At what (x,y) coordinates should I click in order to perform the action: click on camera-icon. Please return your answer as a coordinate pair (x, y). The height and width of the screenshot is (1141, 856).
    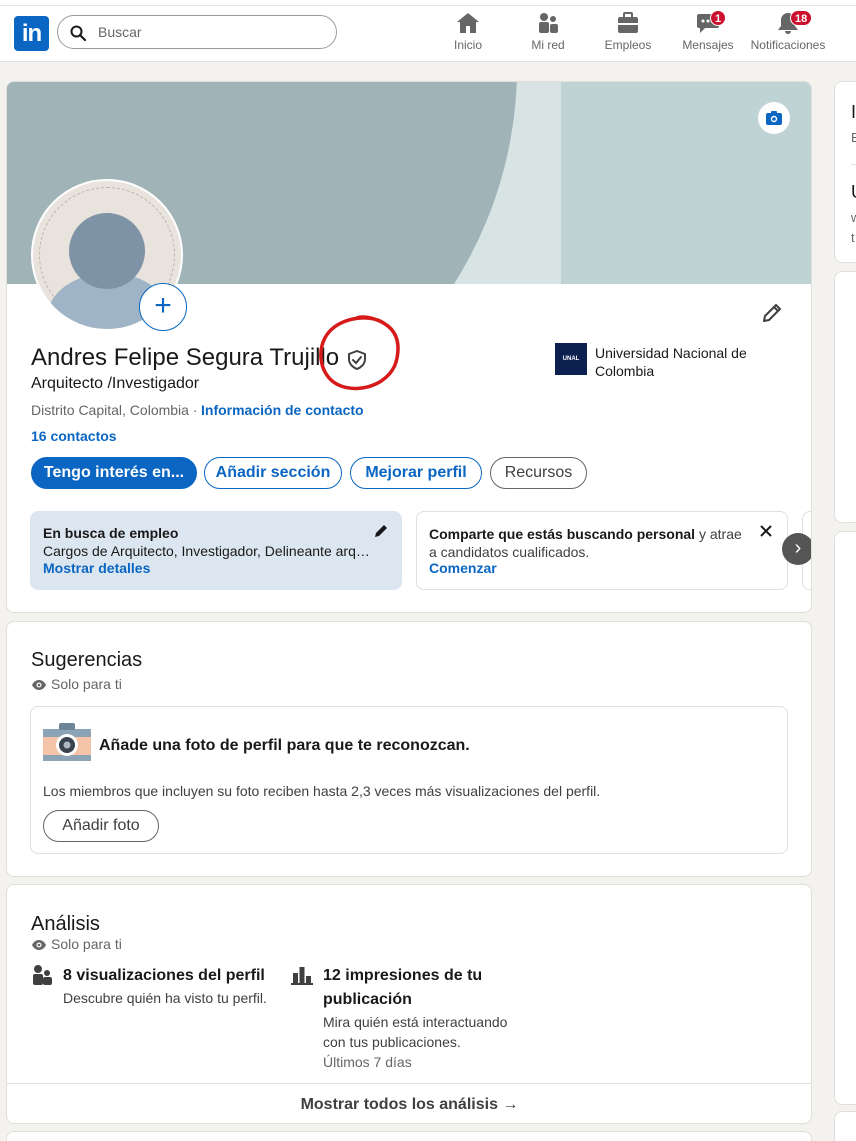
    Looking at the image, I should click on (774, 118).